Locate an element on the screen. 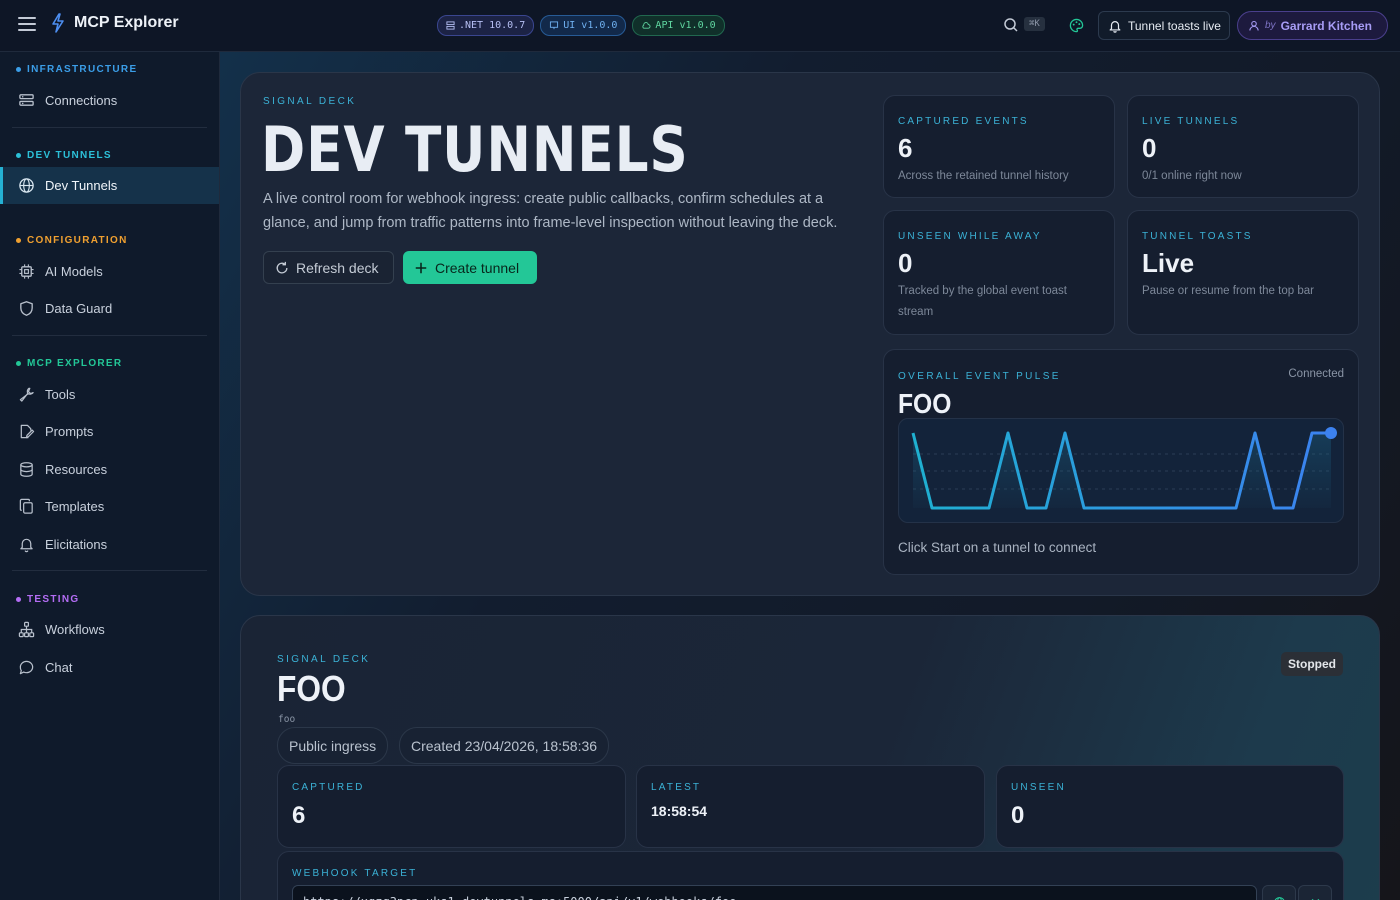 Image resolution: width=1400 pixels, height=900 pixels. workflow-icon is located at coordinates (26, 629).